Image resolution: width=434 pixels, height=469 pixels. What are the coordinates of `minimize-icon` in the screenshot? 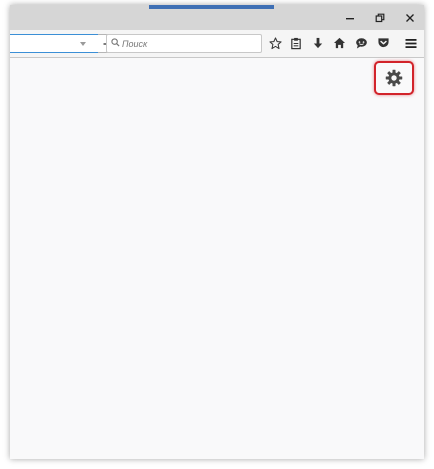 It's located at (350, 19).